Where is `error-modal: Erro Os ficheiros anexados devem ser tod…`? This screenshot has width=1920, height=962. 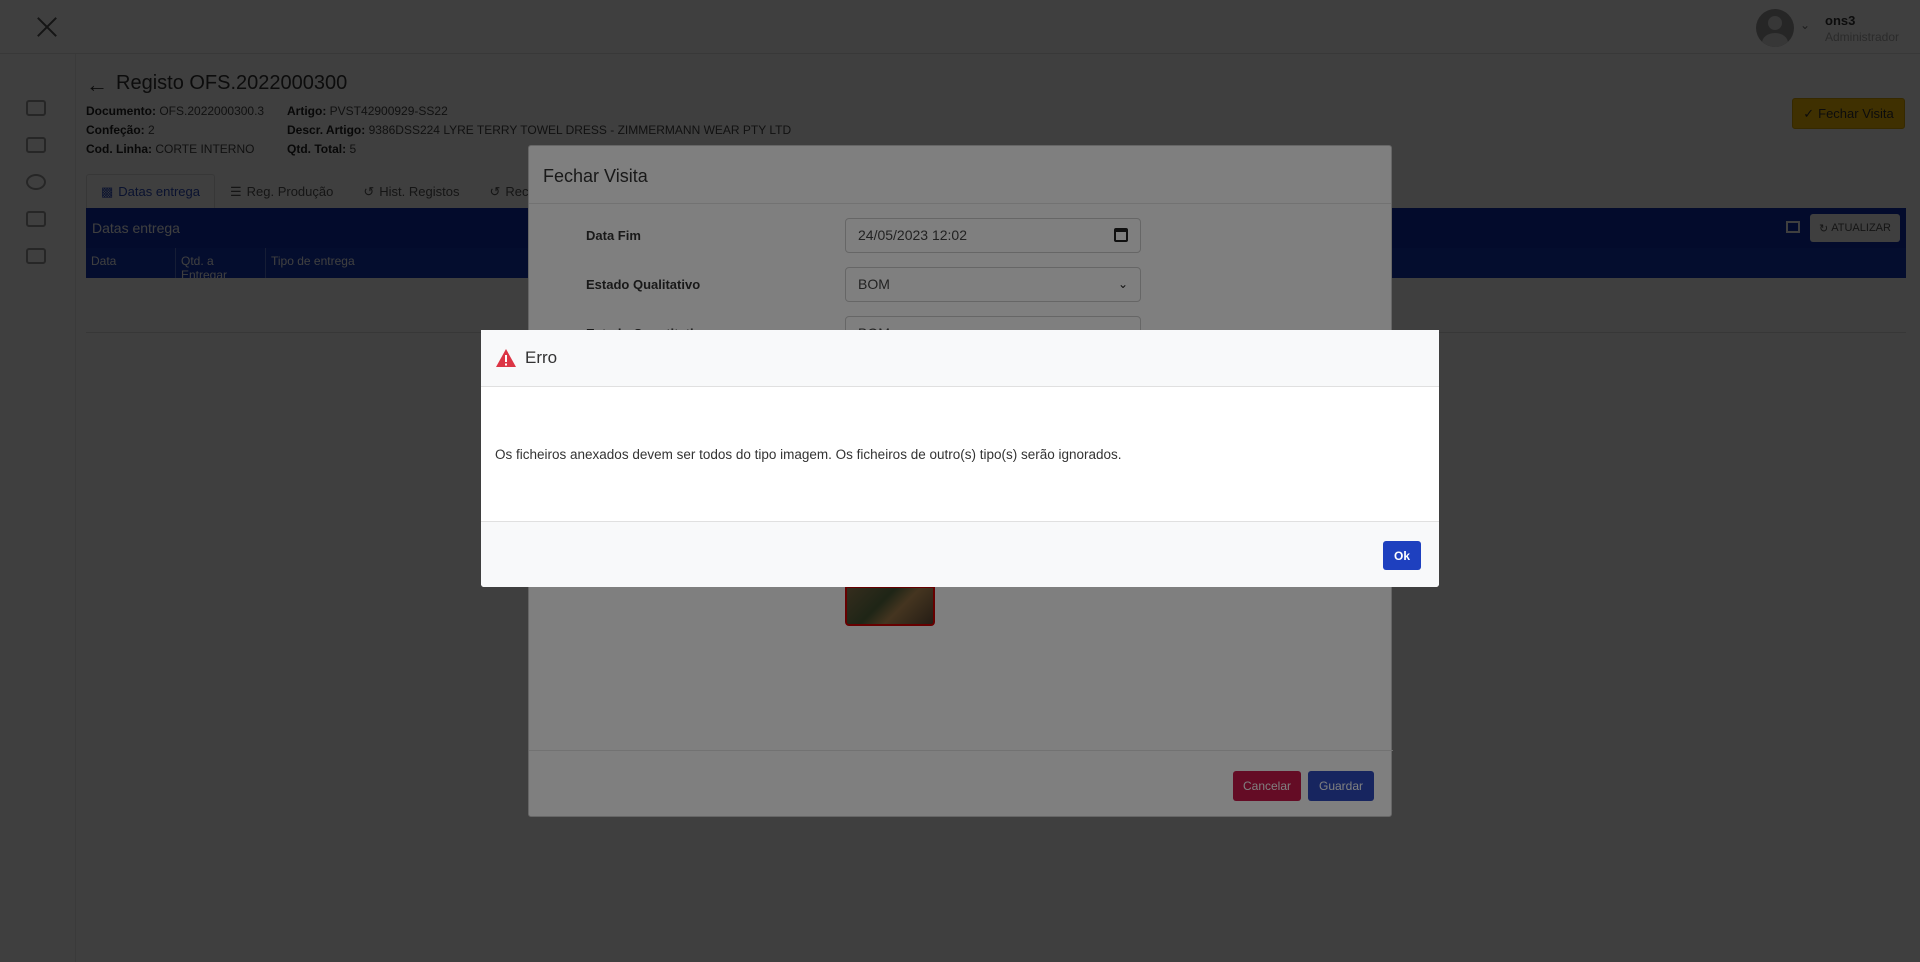
error-modal: Erro Os ficheiros anexados devem ser tod… is located at coordinates (960, 458).